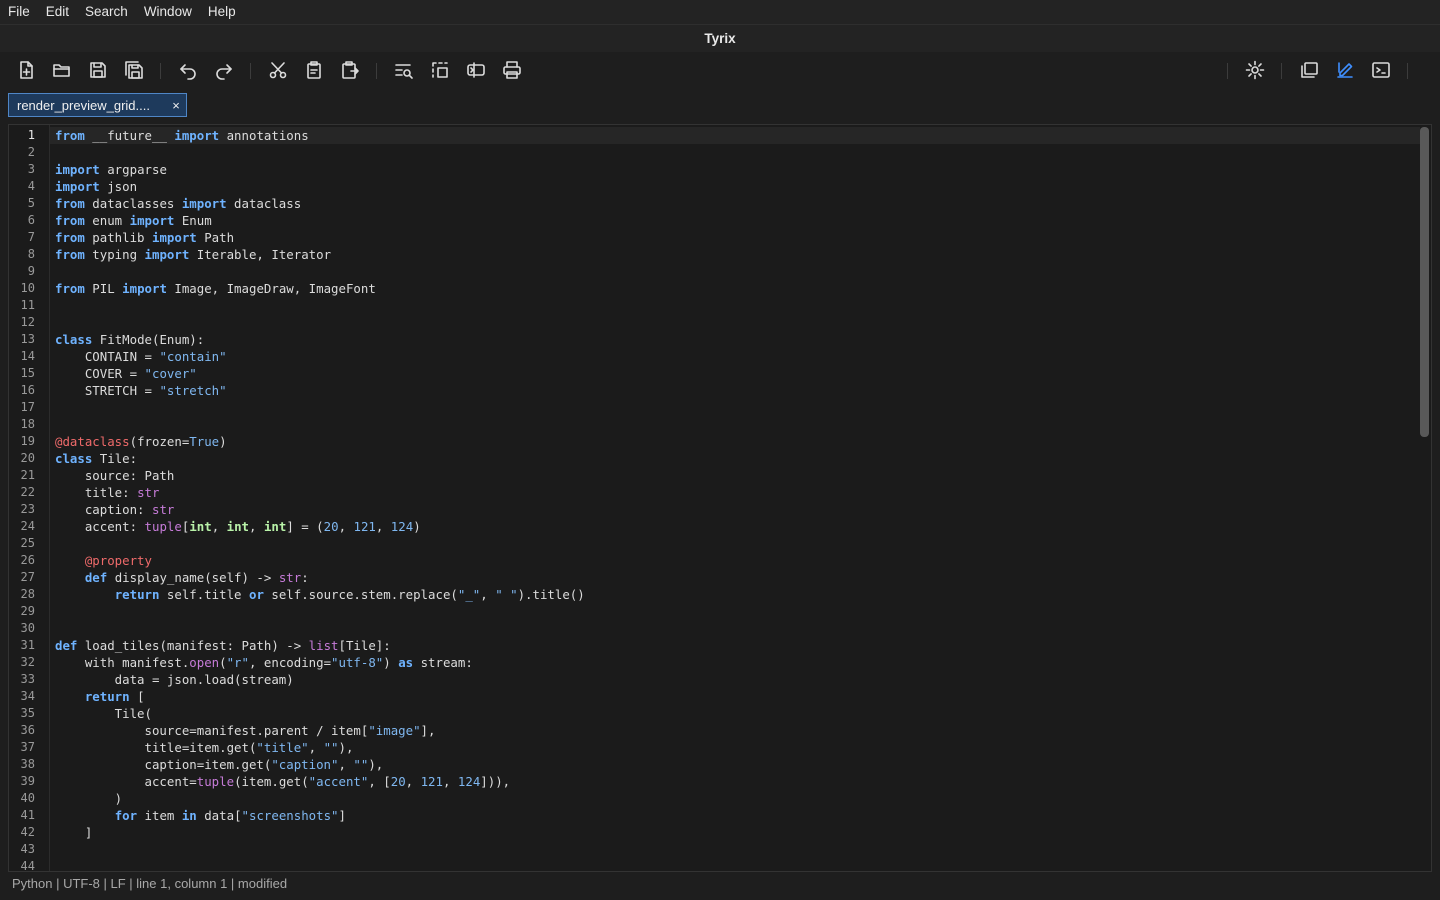 This screenshot has height=900, width=1440. What do you see at coordinates (735, 560) in the screenshot?
I see `code-line: @property` at bounding box center [735, 560].